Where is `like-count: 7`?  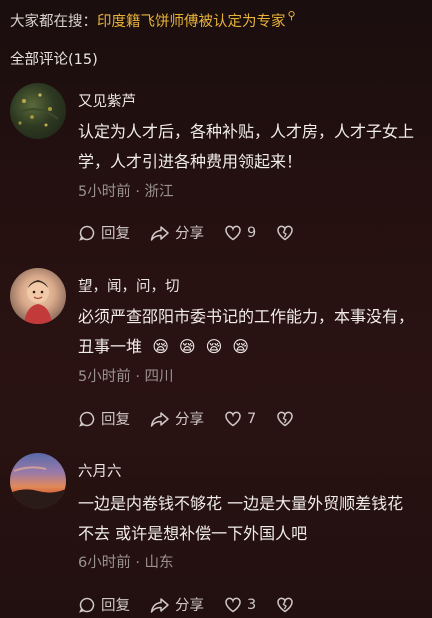
like-count: 7 is located at coordinates (252, 418).